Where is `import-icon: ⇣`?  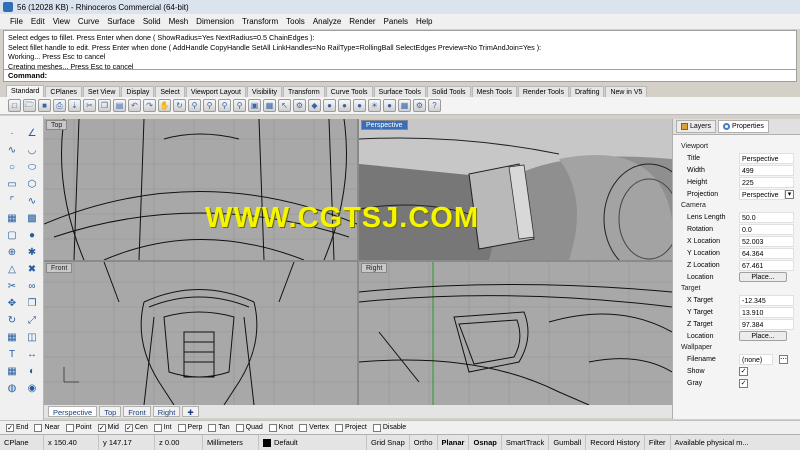 import-icon: ⇣ is located at coordinates (74, 105).